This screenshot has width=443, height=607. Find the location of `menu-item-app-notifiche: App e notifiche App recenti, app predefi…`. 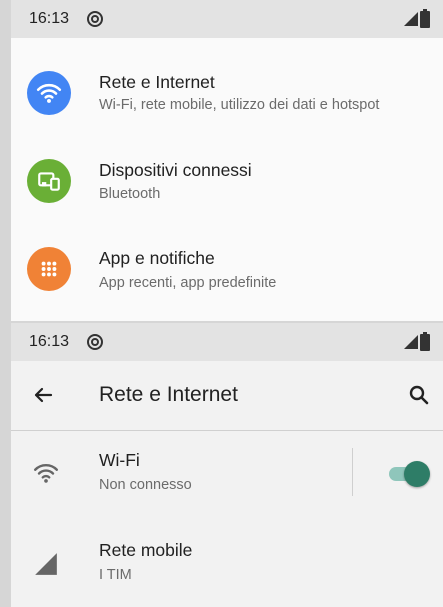

menu-item-app-notifiche: App e notifiche App recenti, app predefi… is located at coordinates (227, 284).